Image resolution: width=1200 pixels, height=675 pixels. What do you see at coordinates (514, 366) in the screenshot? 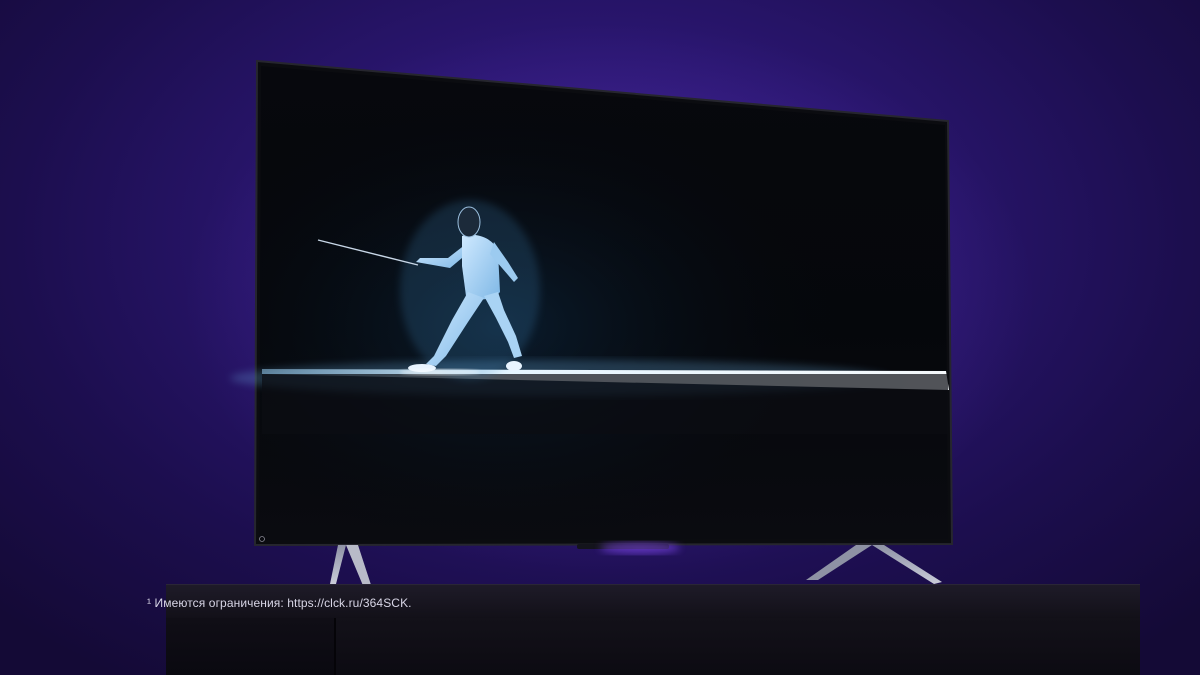
I see `back-shoe` at bounding box center [514, 366].